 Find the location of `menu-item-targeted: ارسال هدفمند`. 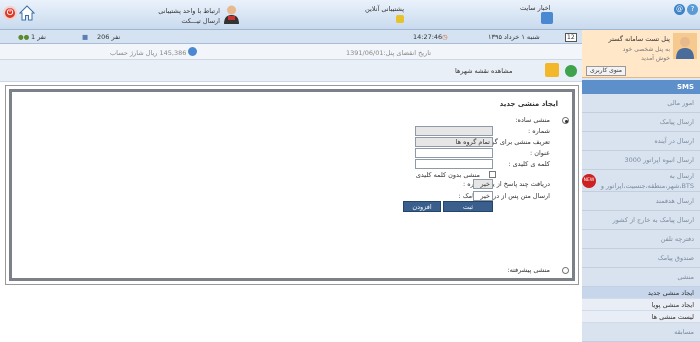

menu-item-targeted: ارسال هدفمند is located at coordinates (641, 201).